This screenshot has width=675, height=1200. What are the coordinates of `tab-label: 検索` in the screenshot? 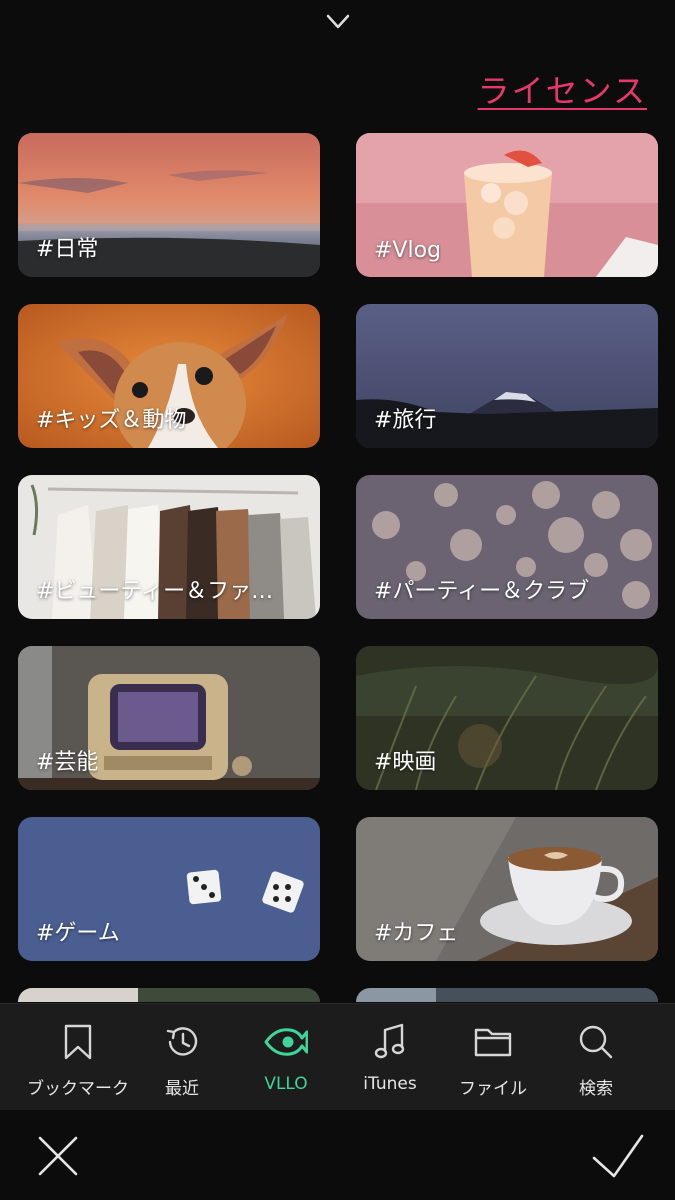 It's located at (596, 1089).